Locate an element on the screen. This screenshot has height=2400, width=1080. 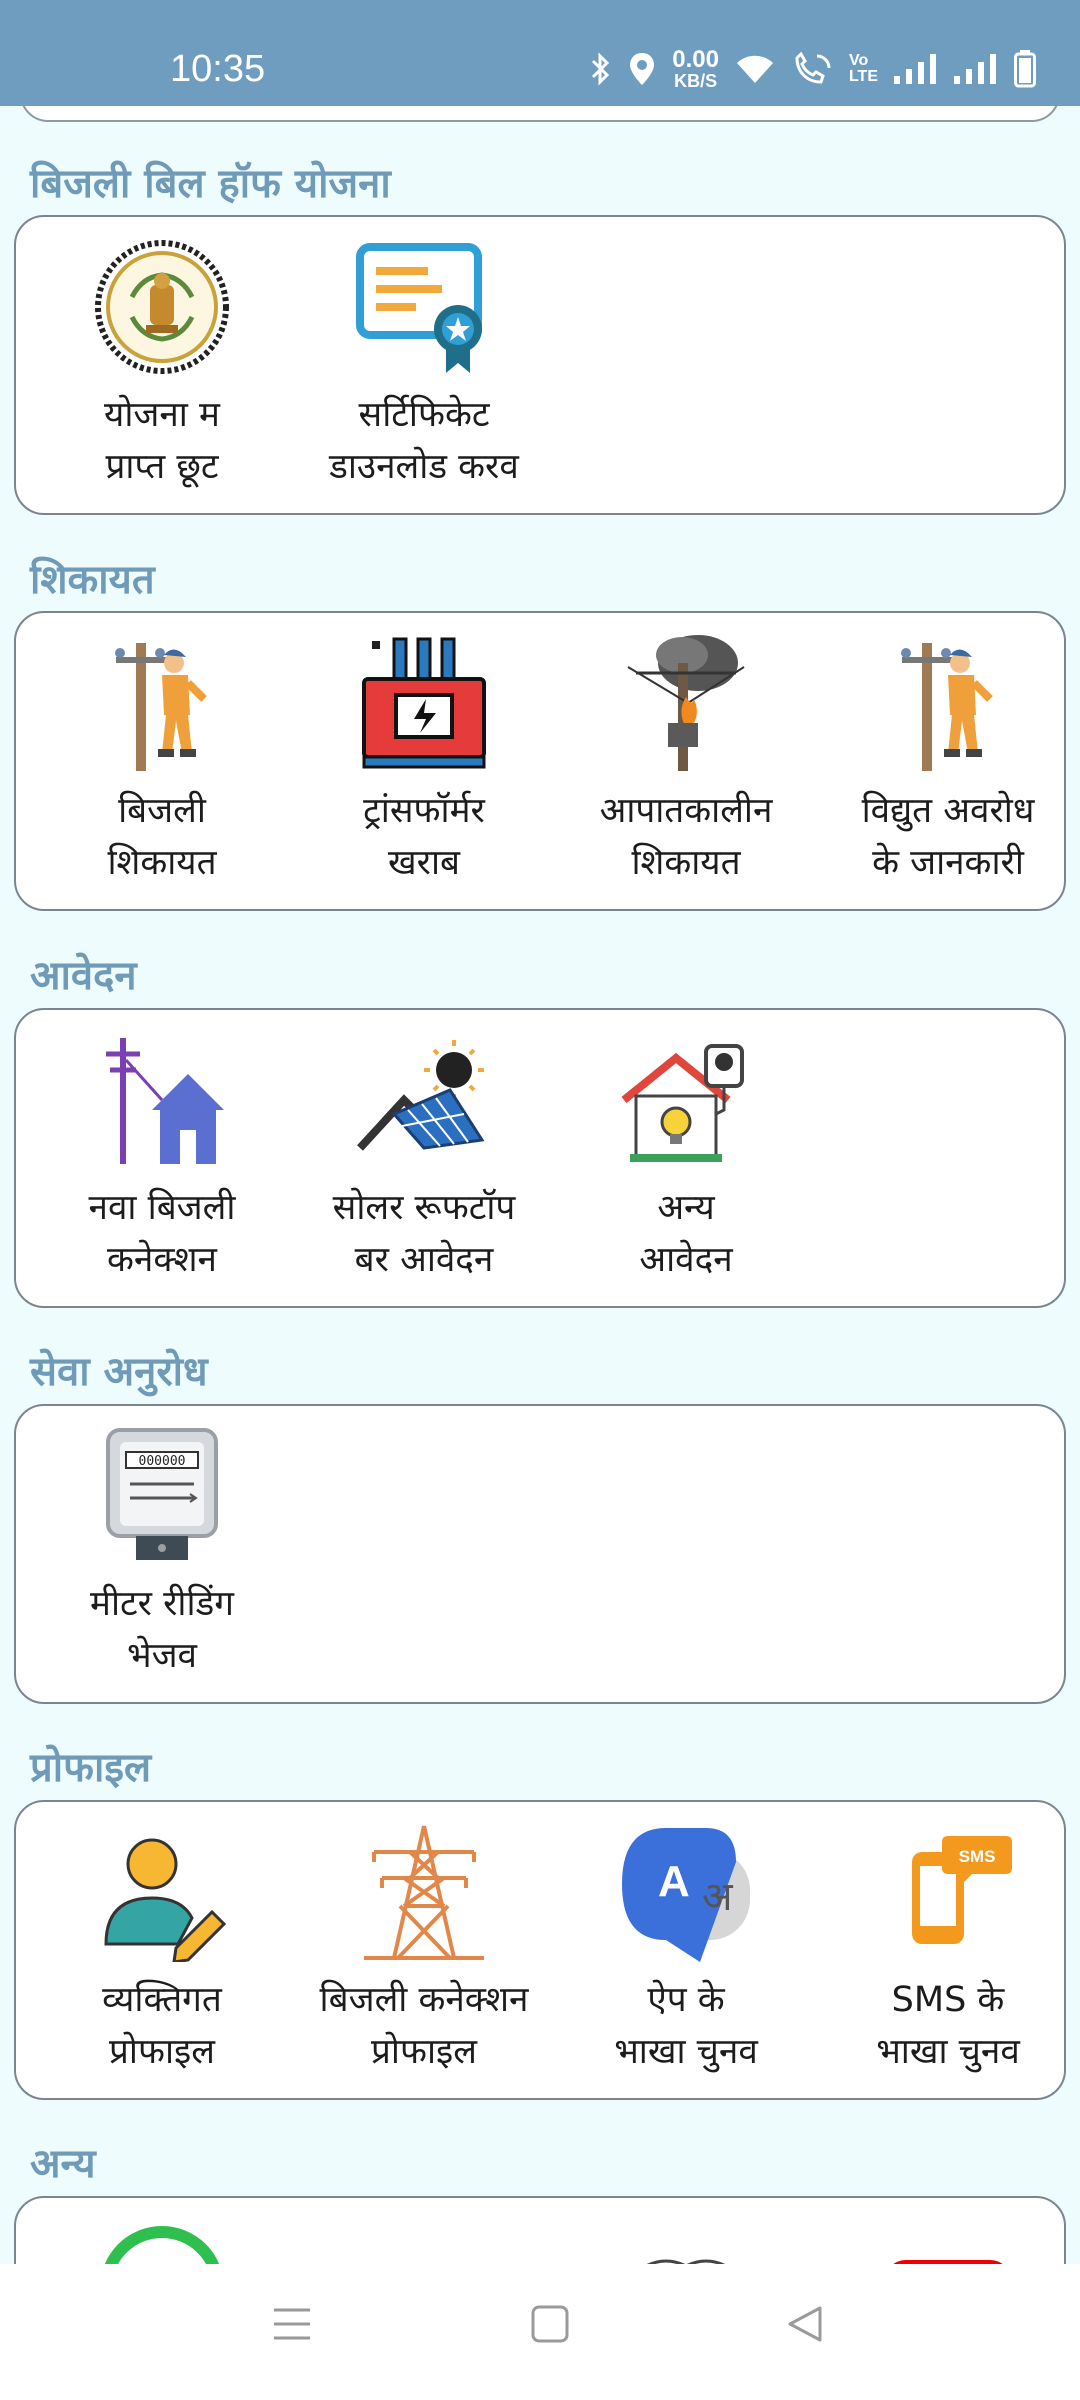
blue-shape-icon is located at coordinates (424, 2241).